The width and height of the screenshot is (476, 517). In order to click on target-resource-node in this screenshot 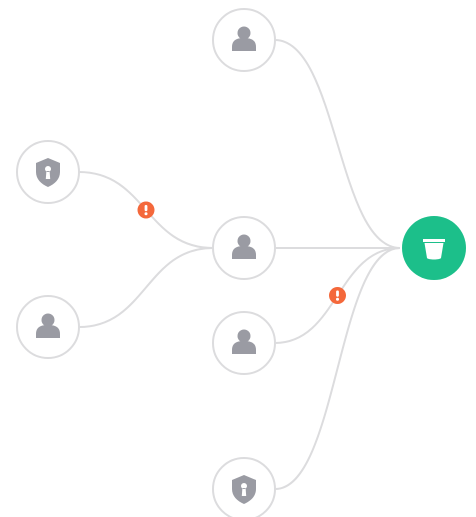, I will do `click(434, 248)`.